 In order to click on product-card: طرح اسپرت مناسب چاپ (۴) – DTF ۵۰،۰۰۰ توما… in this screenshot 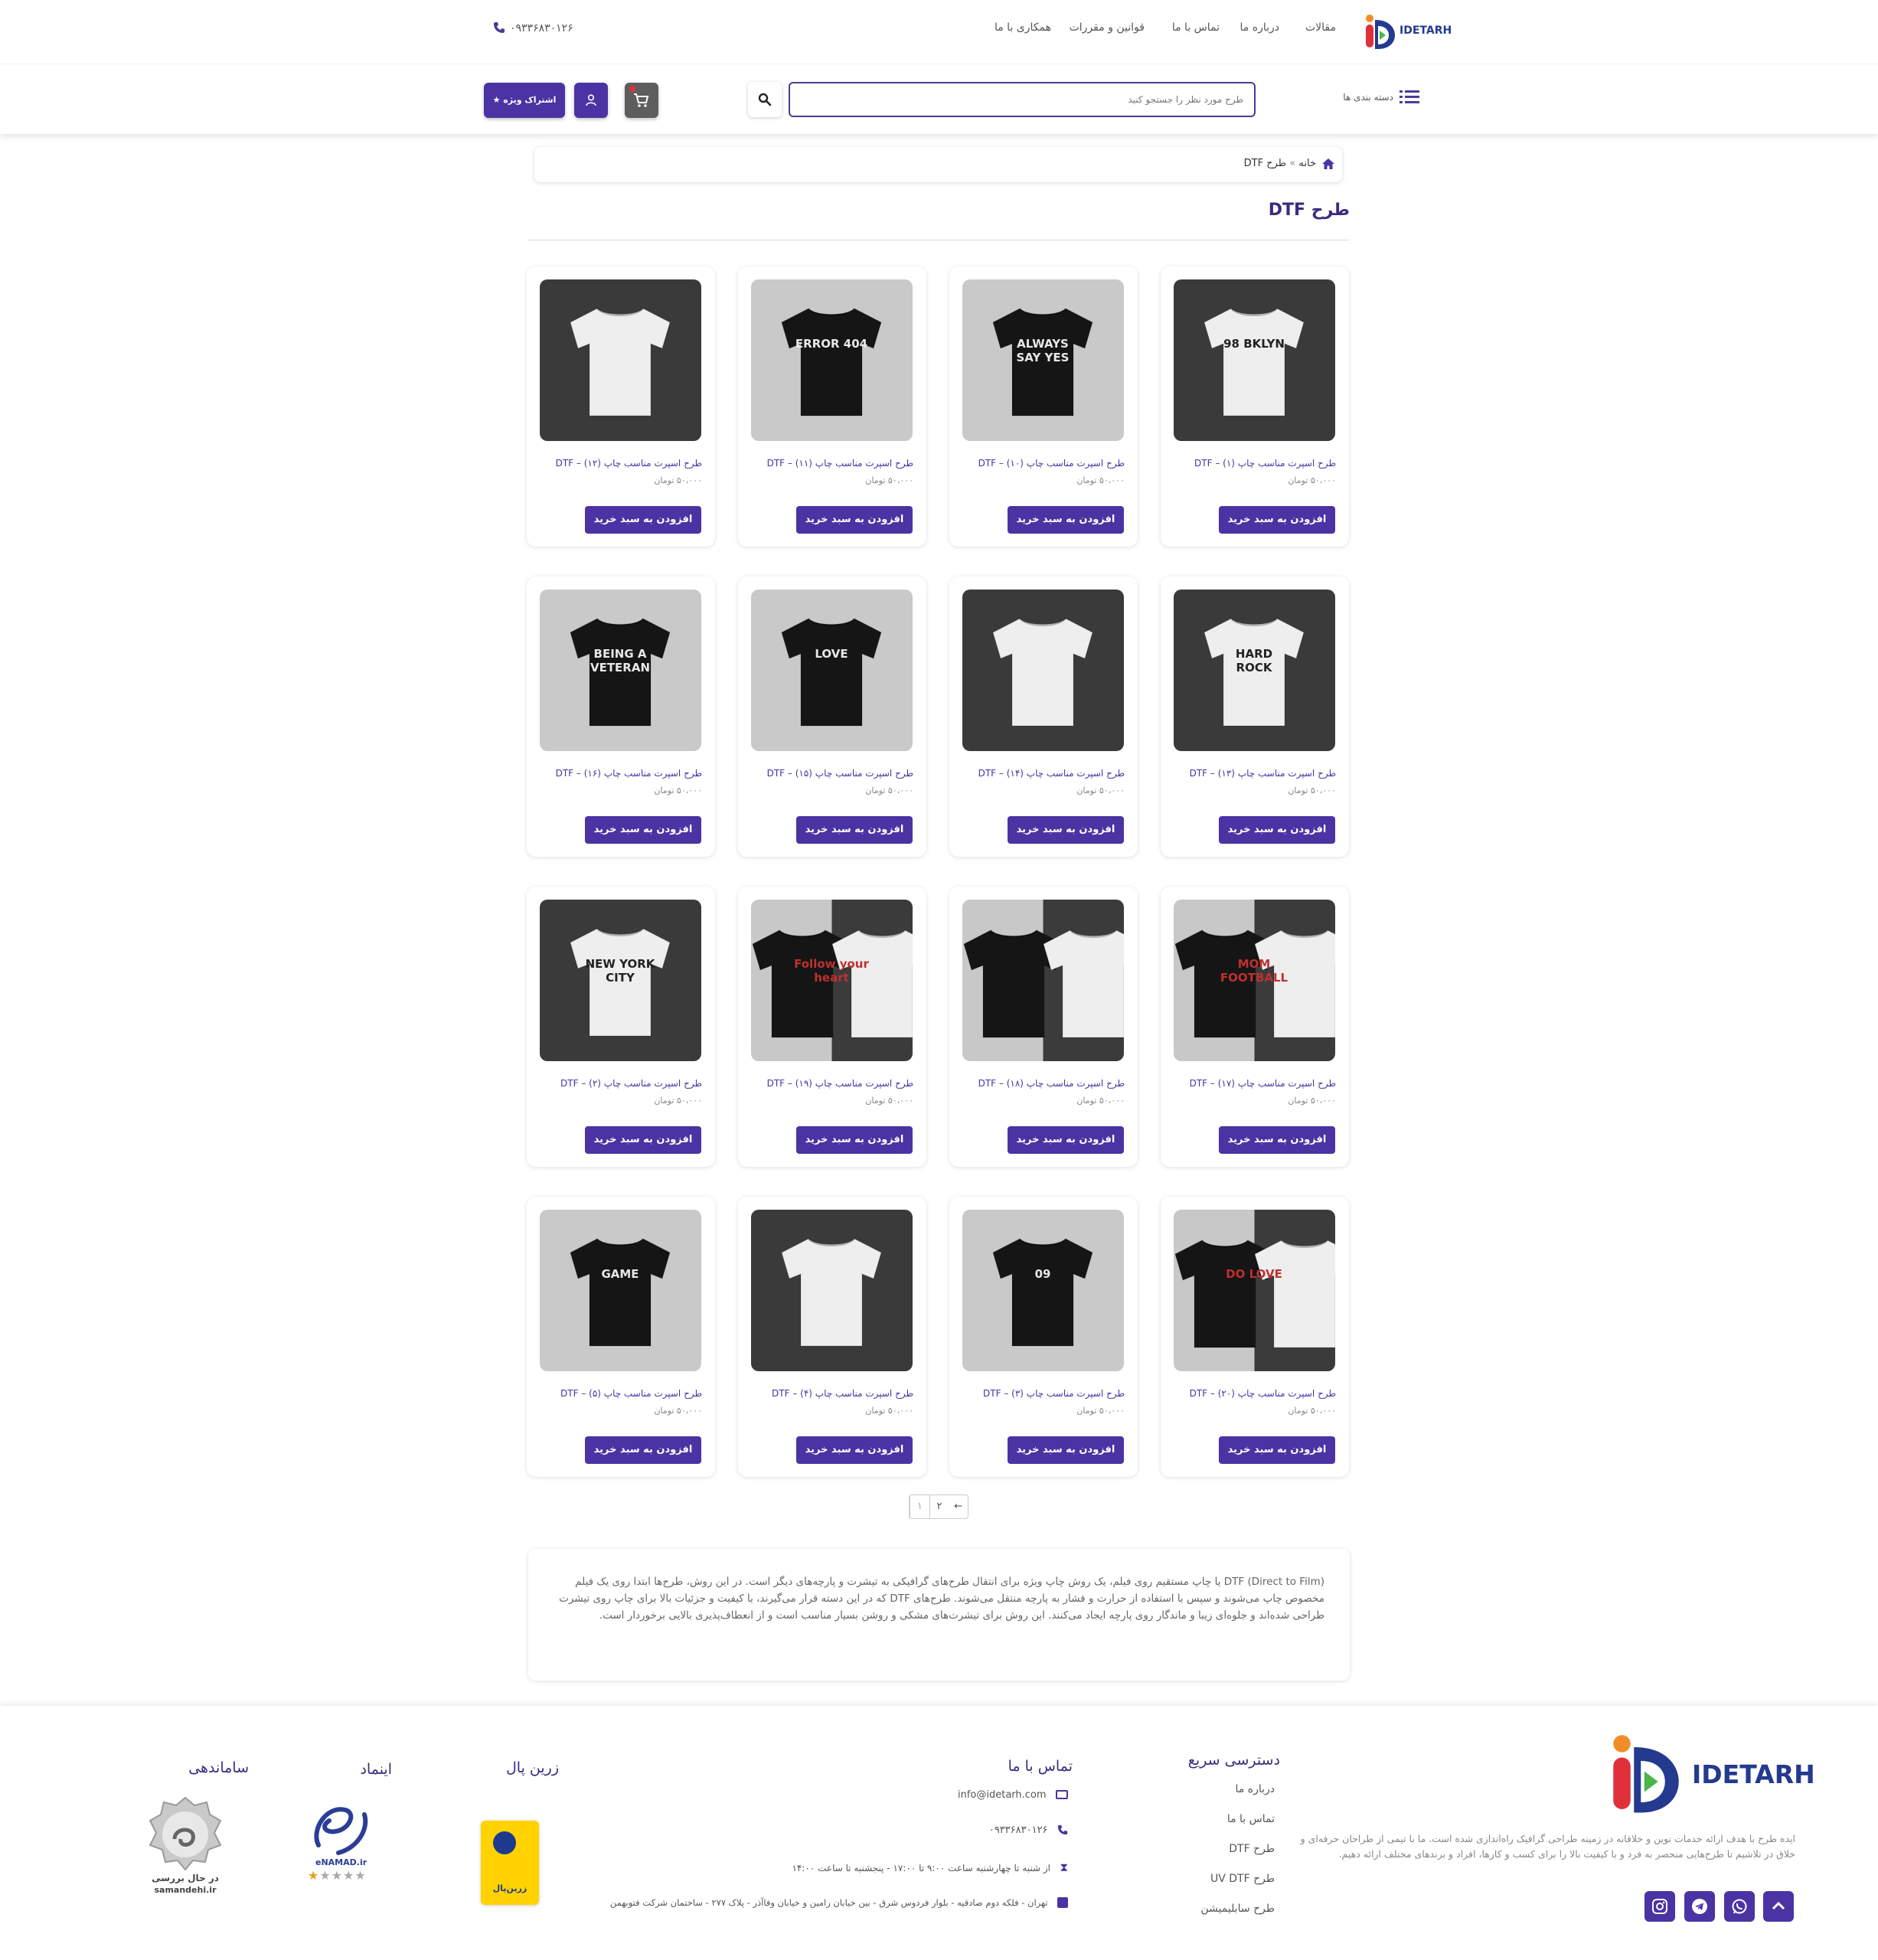, I will do `click(832, 1337)`.